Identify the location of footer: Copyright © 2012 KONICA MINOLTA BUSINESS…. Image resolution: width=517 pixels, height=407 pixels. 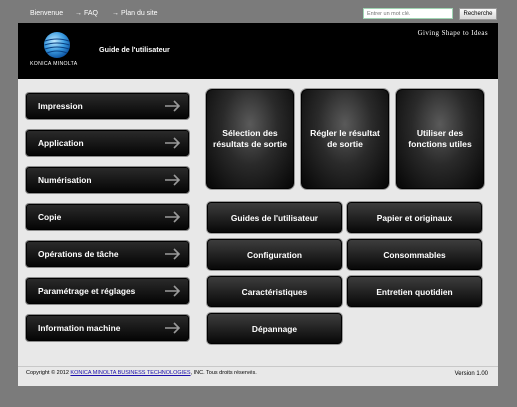
(258, 376).